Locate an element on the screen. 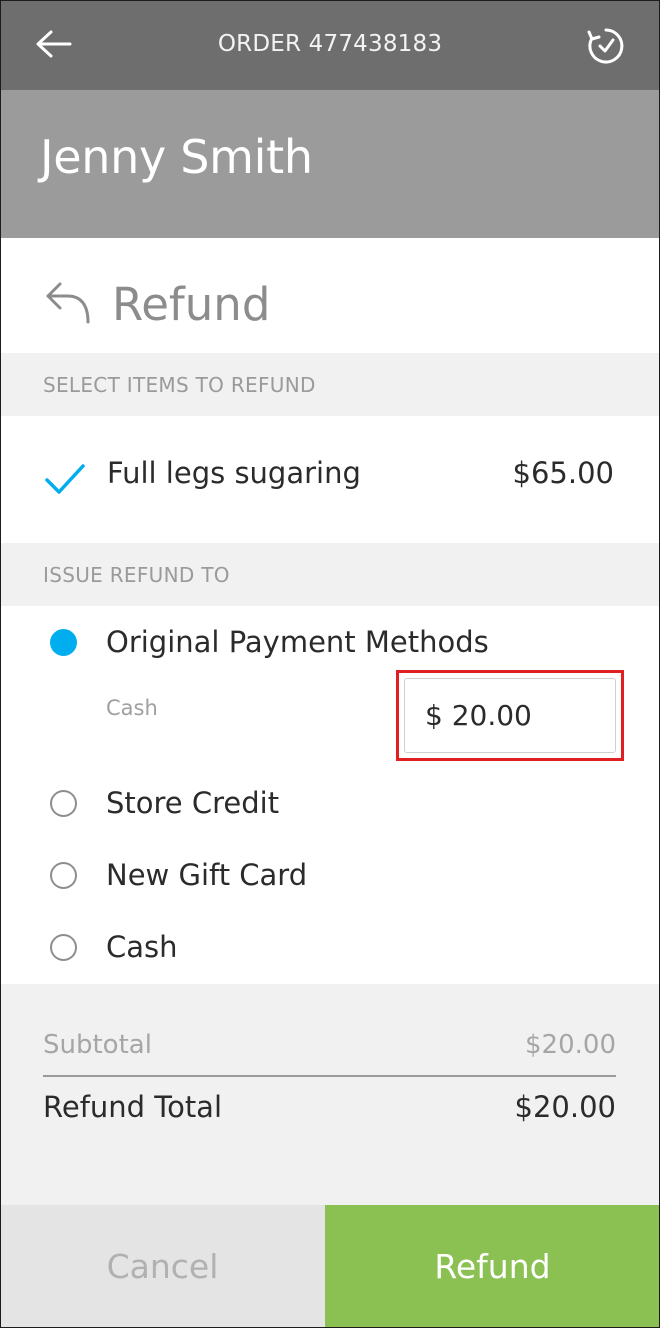 The image size is (660, 1328). refund-item-row: Full legs sugaring $65.00 is located at coordinates (330, 479).